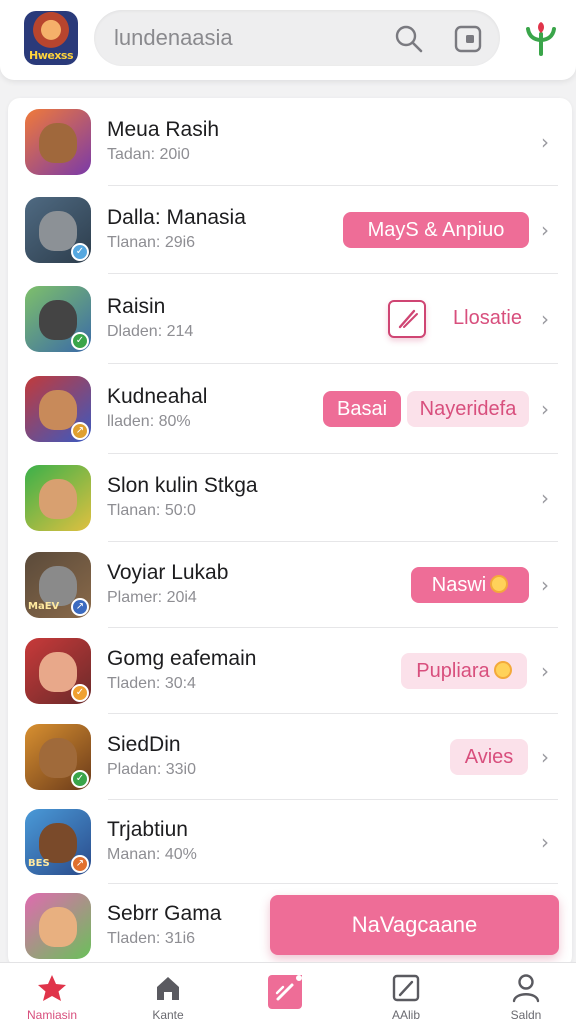 The height and width of the screenshot is (1024, 576). I want to click on nav-item-library: AAlib, so click(406, 993).